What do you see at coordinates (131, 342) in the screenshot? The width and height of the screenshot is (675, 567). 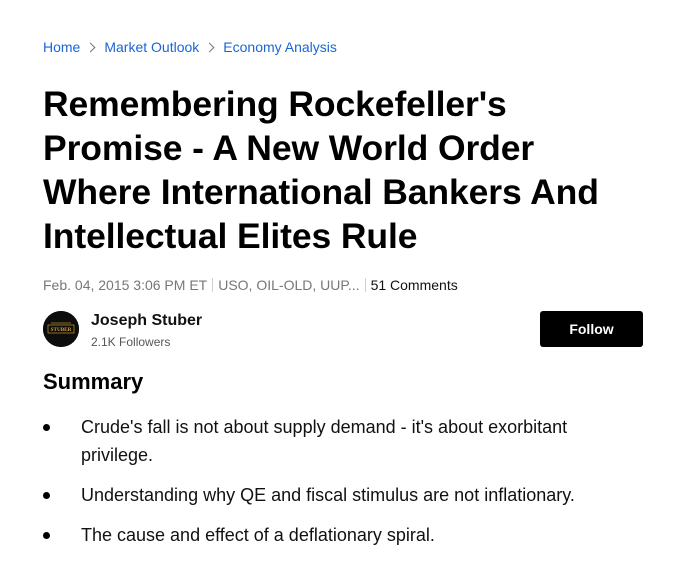 I see `author-followers: 2.1K Followers` at bounding box center [131, 342].